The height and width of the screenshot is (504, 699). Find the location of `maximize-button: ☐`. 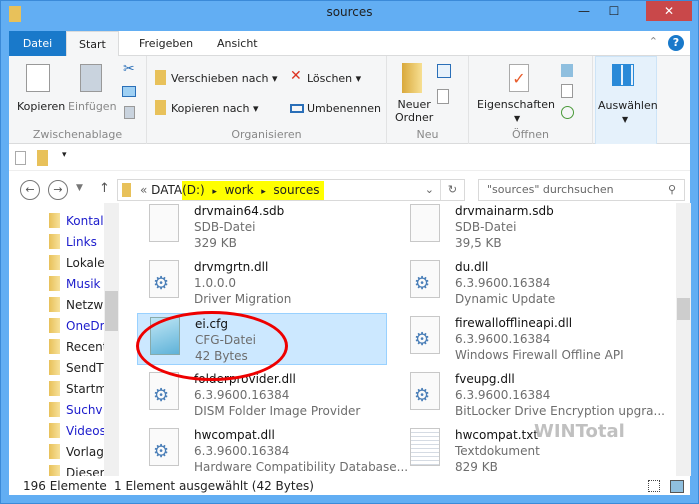

maximize-button: ☐ is located at coordinates (614, 11).